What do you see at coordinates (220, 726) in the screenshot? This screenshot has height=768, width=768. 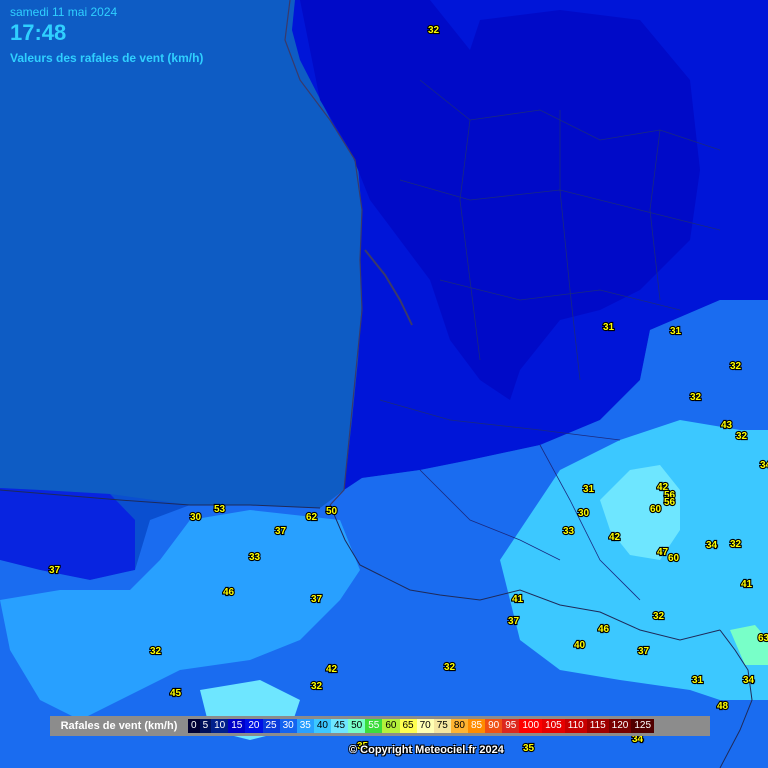 I see `legend-swatch: 10` at bounding box center [220, 726].